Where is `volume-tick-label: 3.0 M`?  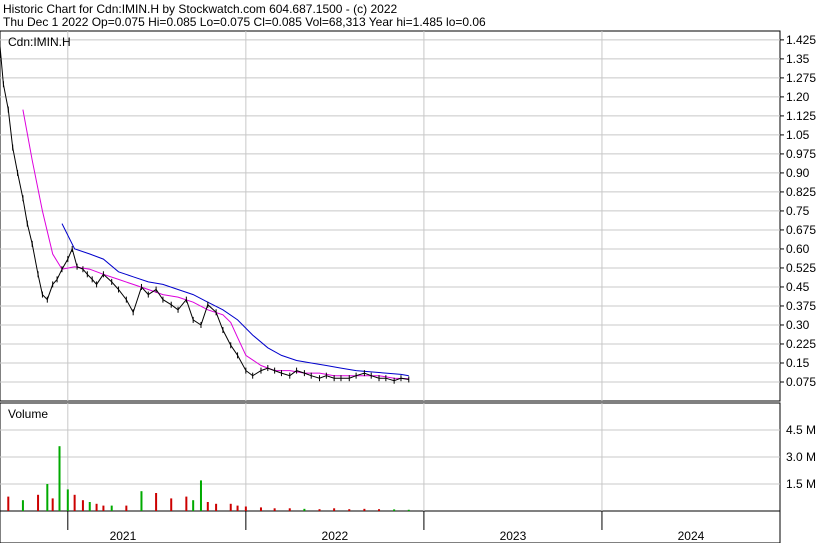 volume-tick-label: 3.0 M is located at coordinates (801, 457).